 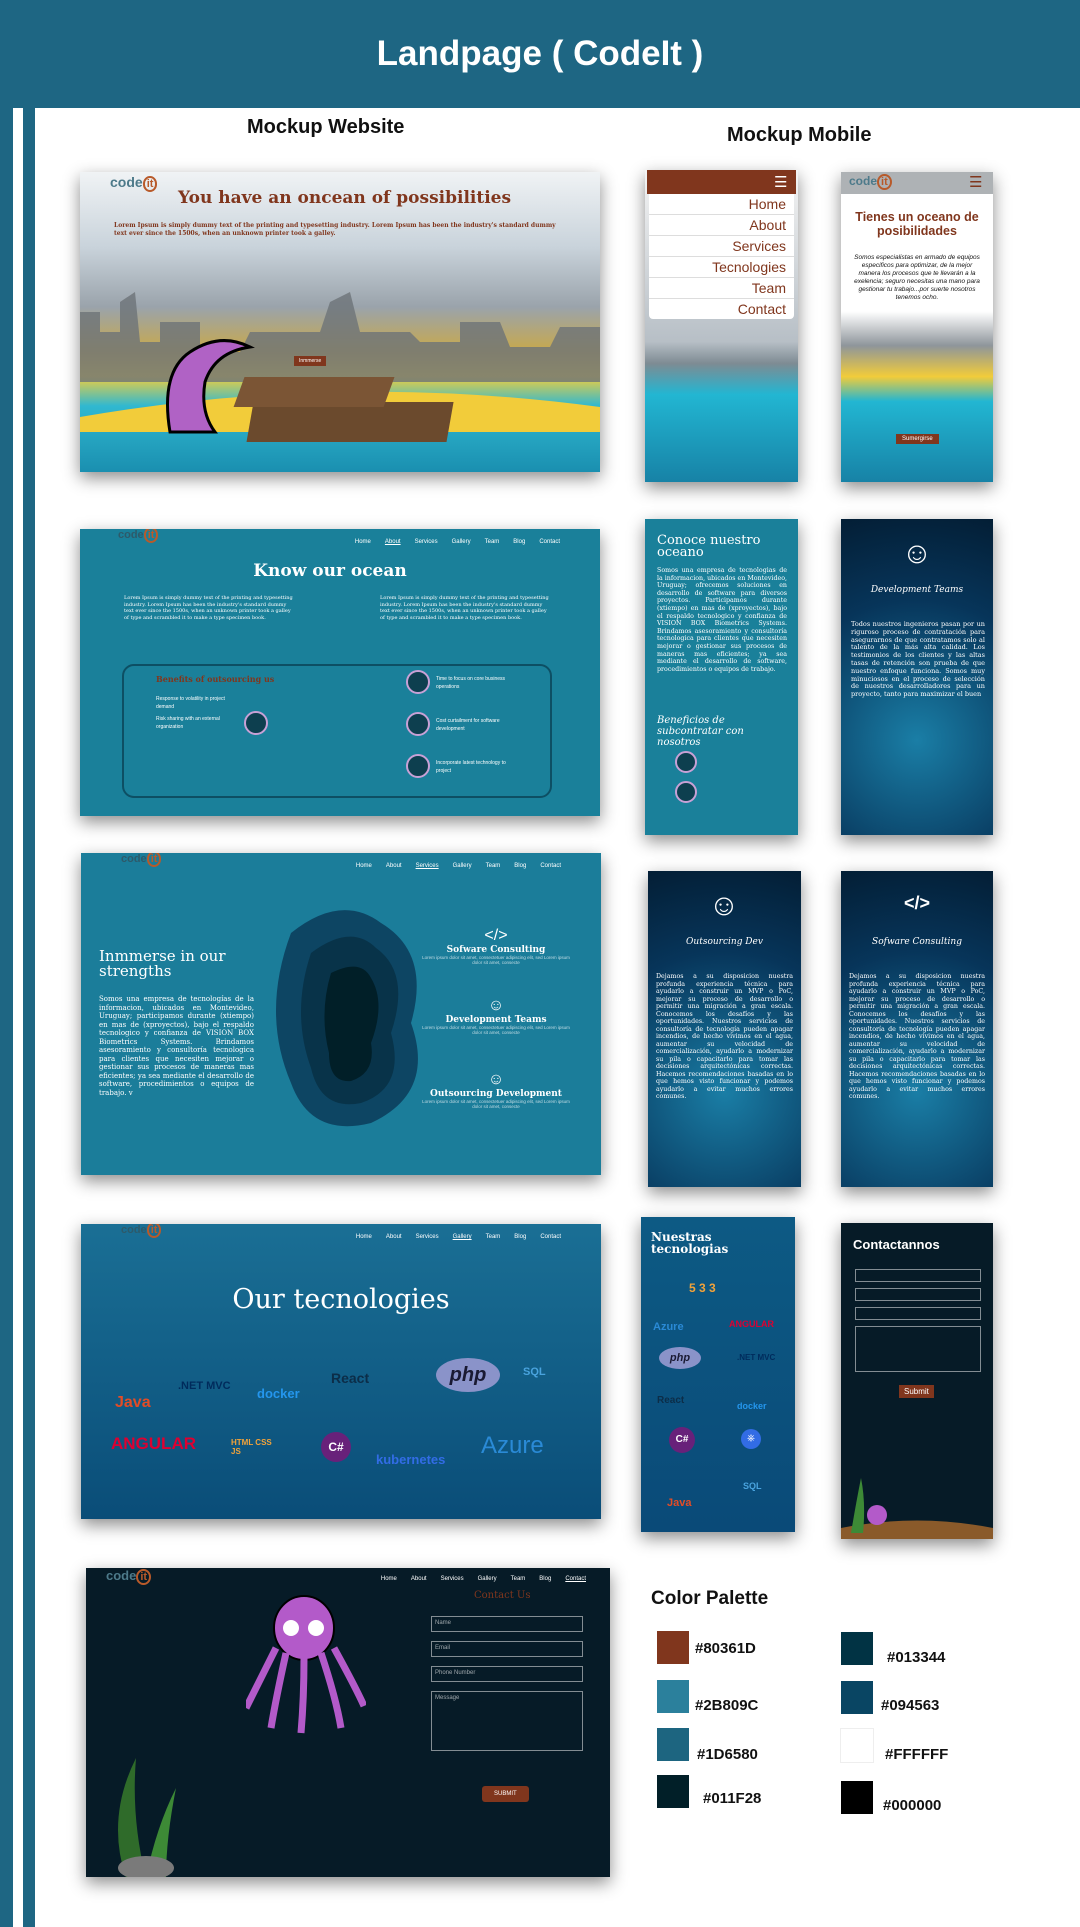 What do you see at coordinates (916, 1391) in the screenshot?
I see `submit-button: Submit` at bounding box center [916, 1391].